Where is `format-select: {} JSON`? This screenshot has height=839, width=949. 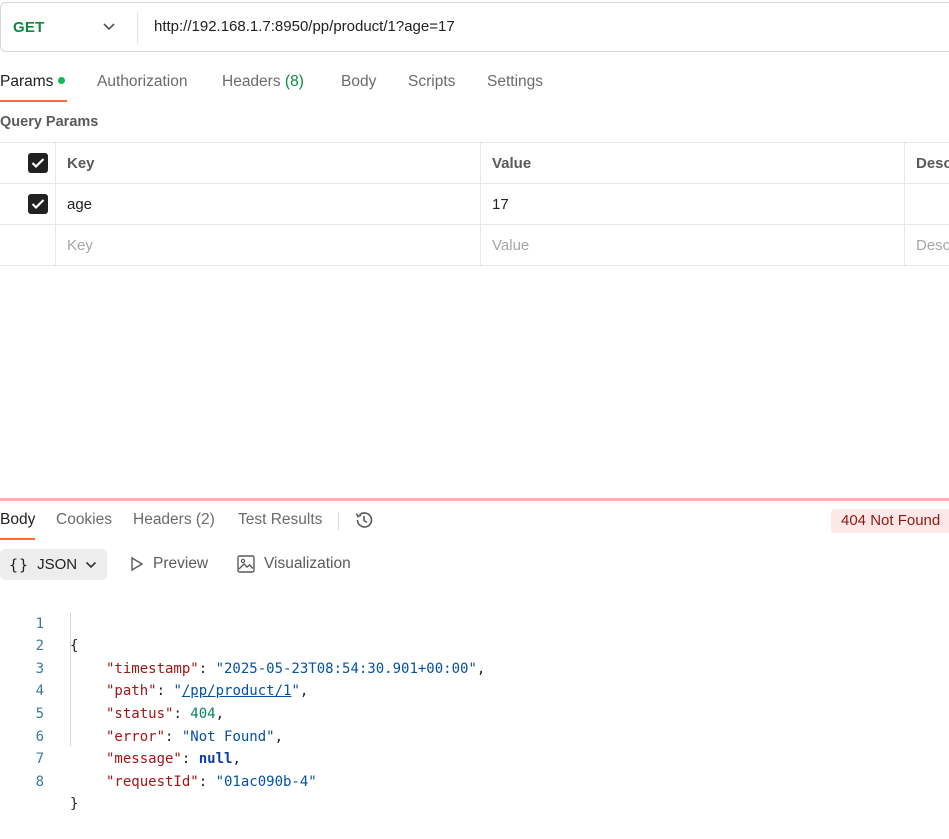 format-select: {} JSON is located at coordinates (53, 564).